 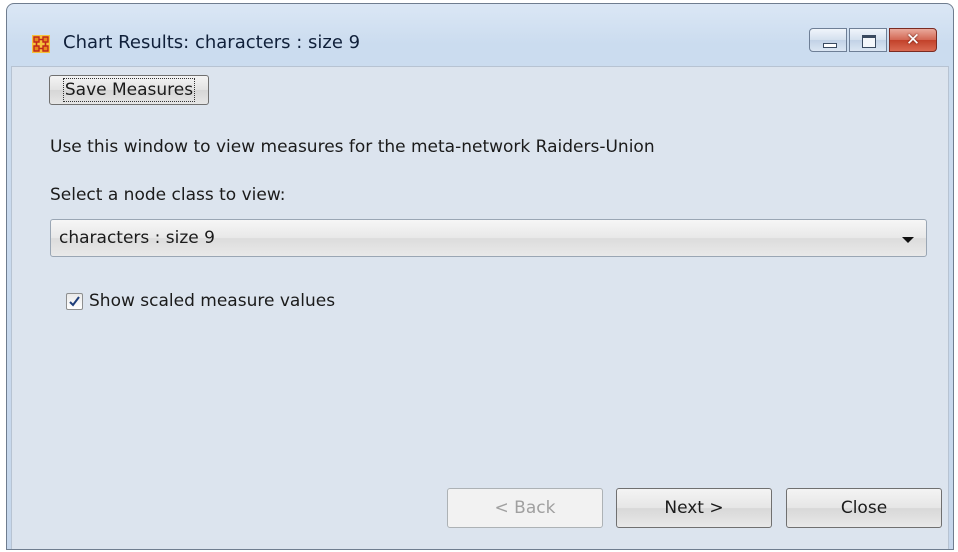 What do you see at coordinates (212, 301) in the screenshot?
I see `show-scaled-label: Show scaled measure values` at bounding box center [212, 301].